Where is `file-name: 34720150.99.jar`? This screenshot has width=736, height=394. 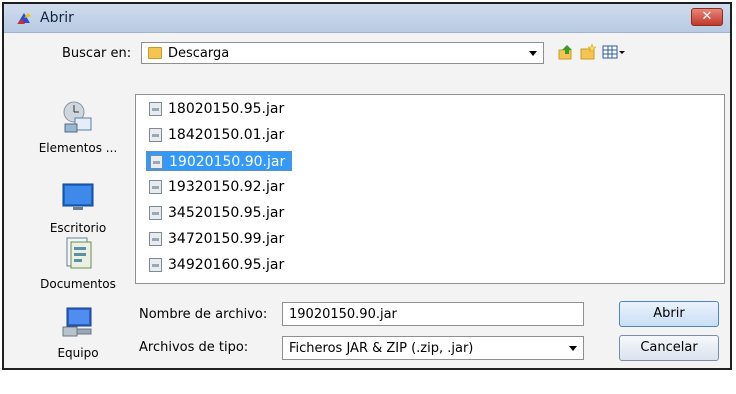
file-name: 34720150.99.jar is located at coordinates (226, 239).